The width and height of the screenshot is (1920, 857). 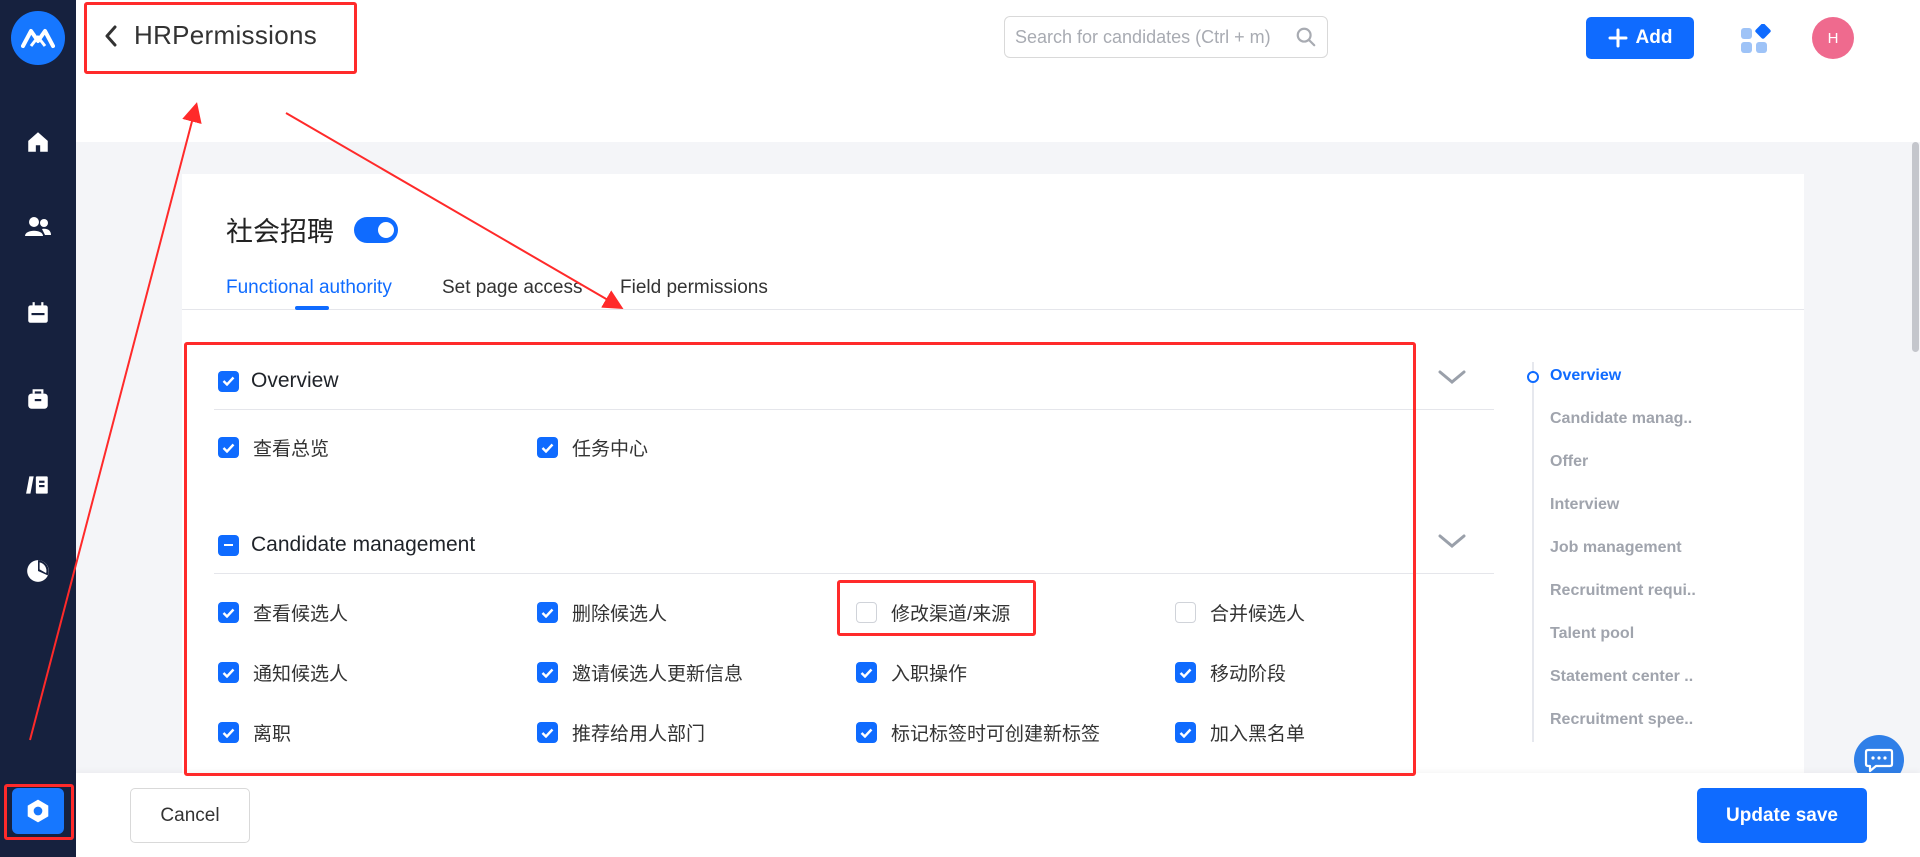 What do you see at coordinates (1306, 37) in the screenshot?
I see `search-icon` at bounding box center [1306, 37].